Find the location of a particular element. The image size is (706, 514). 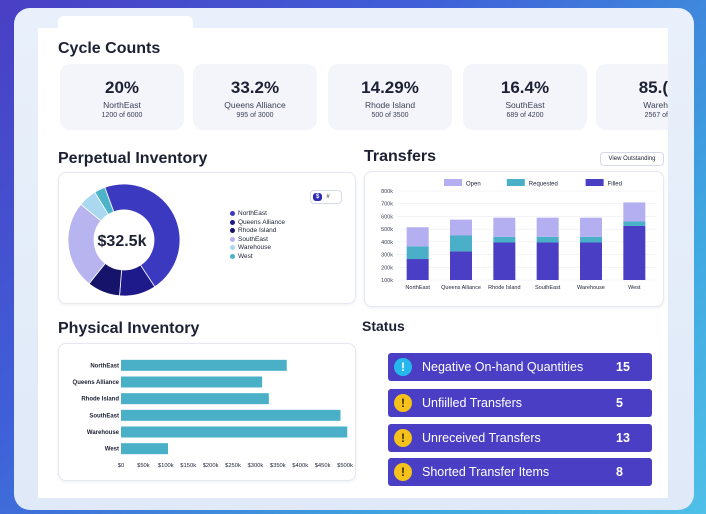

status-row-unreceived-transfers: ! Unreceived Transfers 13 is located at coordinates (520, 438).